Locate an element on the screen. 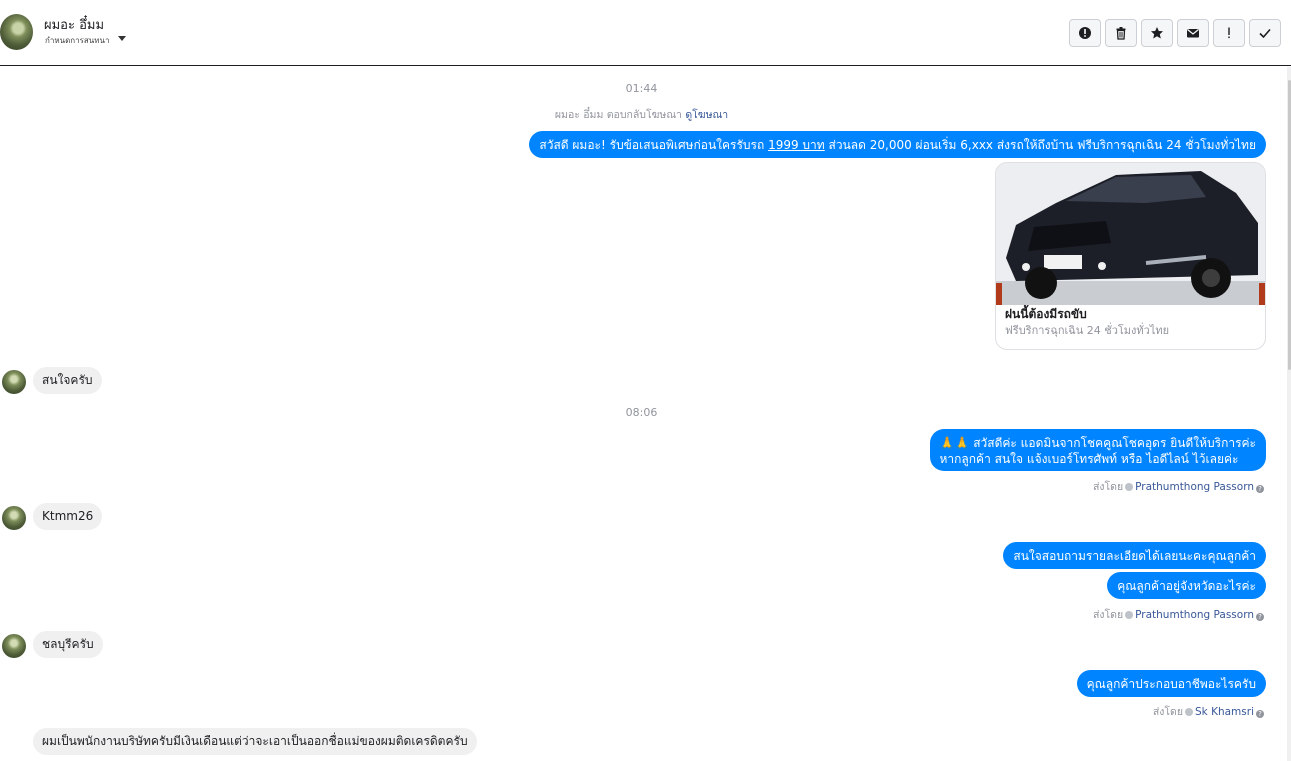 The image size is (1291, 761). mark-done-button is located at coordinates (1265, 33).